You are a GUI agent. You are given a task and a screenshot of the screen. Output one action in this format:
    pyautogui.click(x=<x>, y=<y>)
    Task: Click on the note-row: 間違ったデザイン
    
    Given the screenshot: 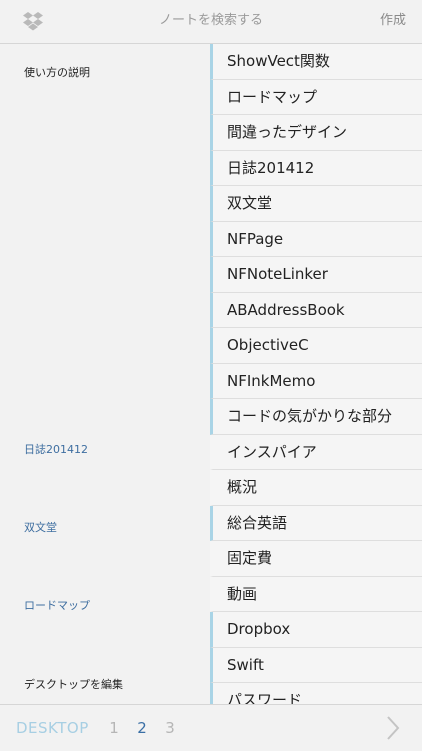 What is the action you would take?
    pyautogui.click(x=316, y=133)
    